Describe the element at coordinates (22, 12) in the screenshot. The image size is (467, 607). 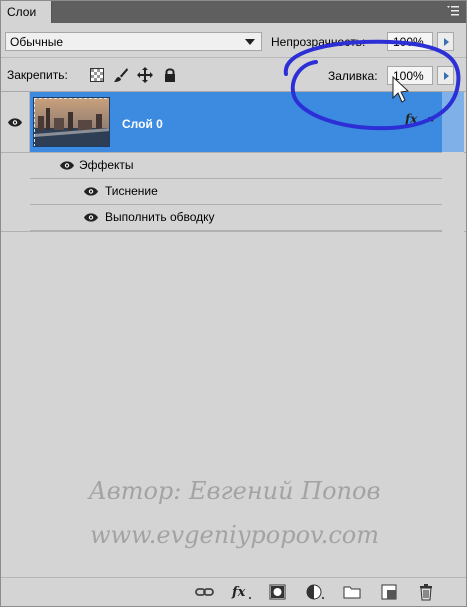
I see `tab-layers-label: Слои` at that location.